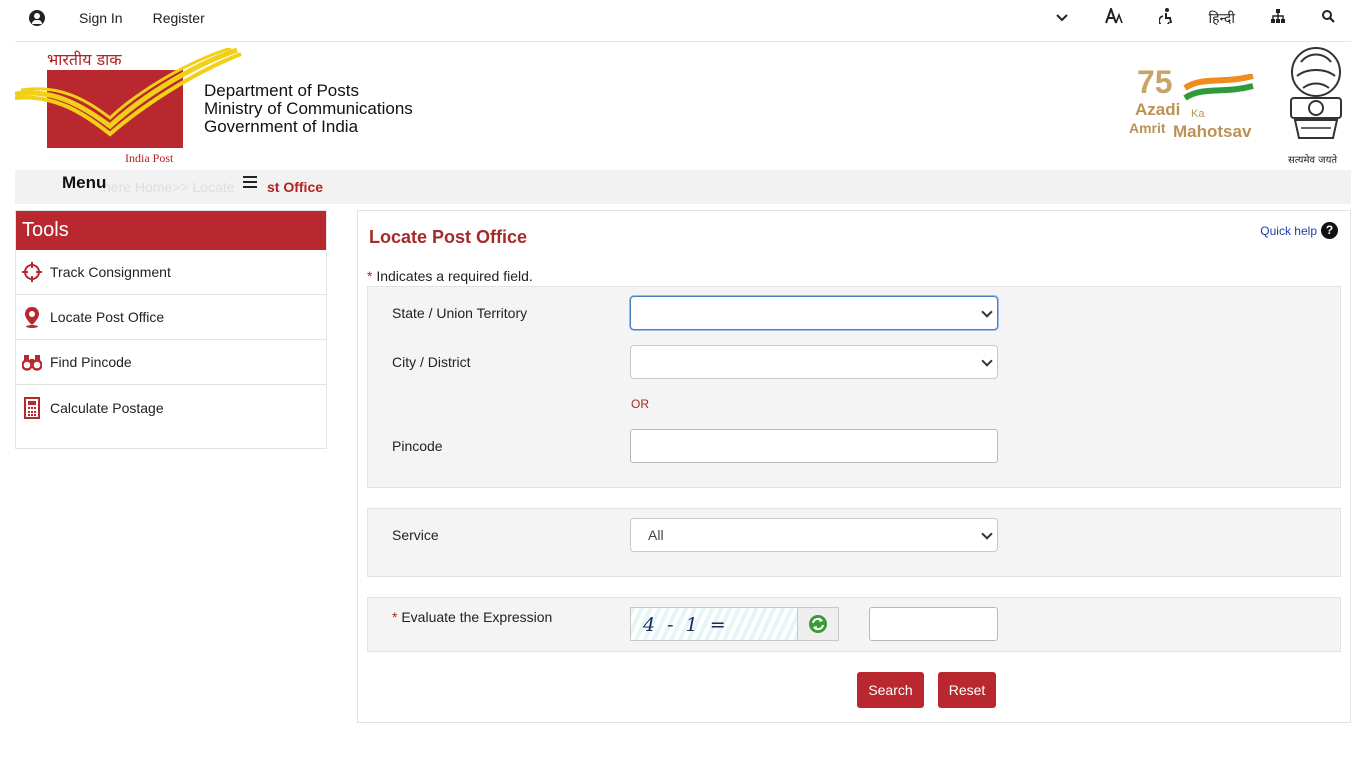  Describe the element at coordinates (460, 313) in the screenshot. I see `state-label: State / Union Territory` at that location.